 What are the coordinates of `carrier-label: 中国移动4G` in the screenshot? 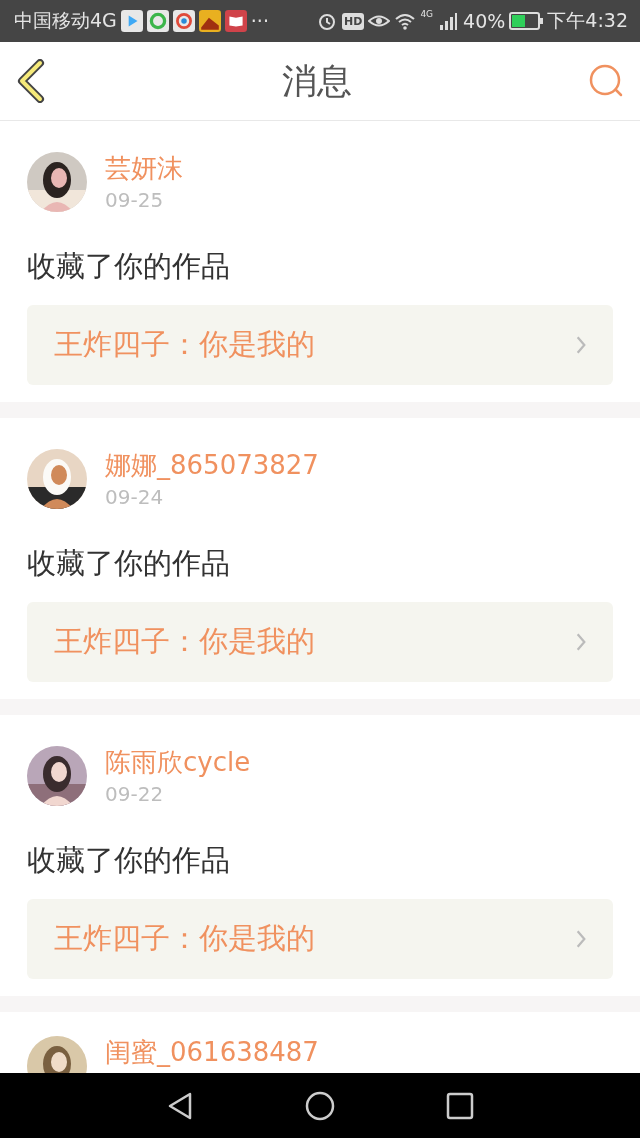 It's located at (65, 20).